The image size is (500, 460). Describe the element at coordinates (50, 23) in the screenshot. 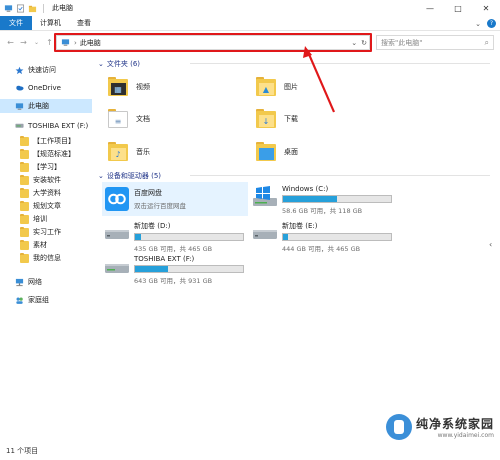

I see `tab-computer: 计算机` at that location.